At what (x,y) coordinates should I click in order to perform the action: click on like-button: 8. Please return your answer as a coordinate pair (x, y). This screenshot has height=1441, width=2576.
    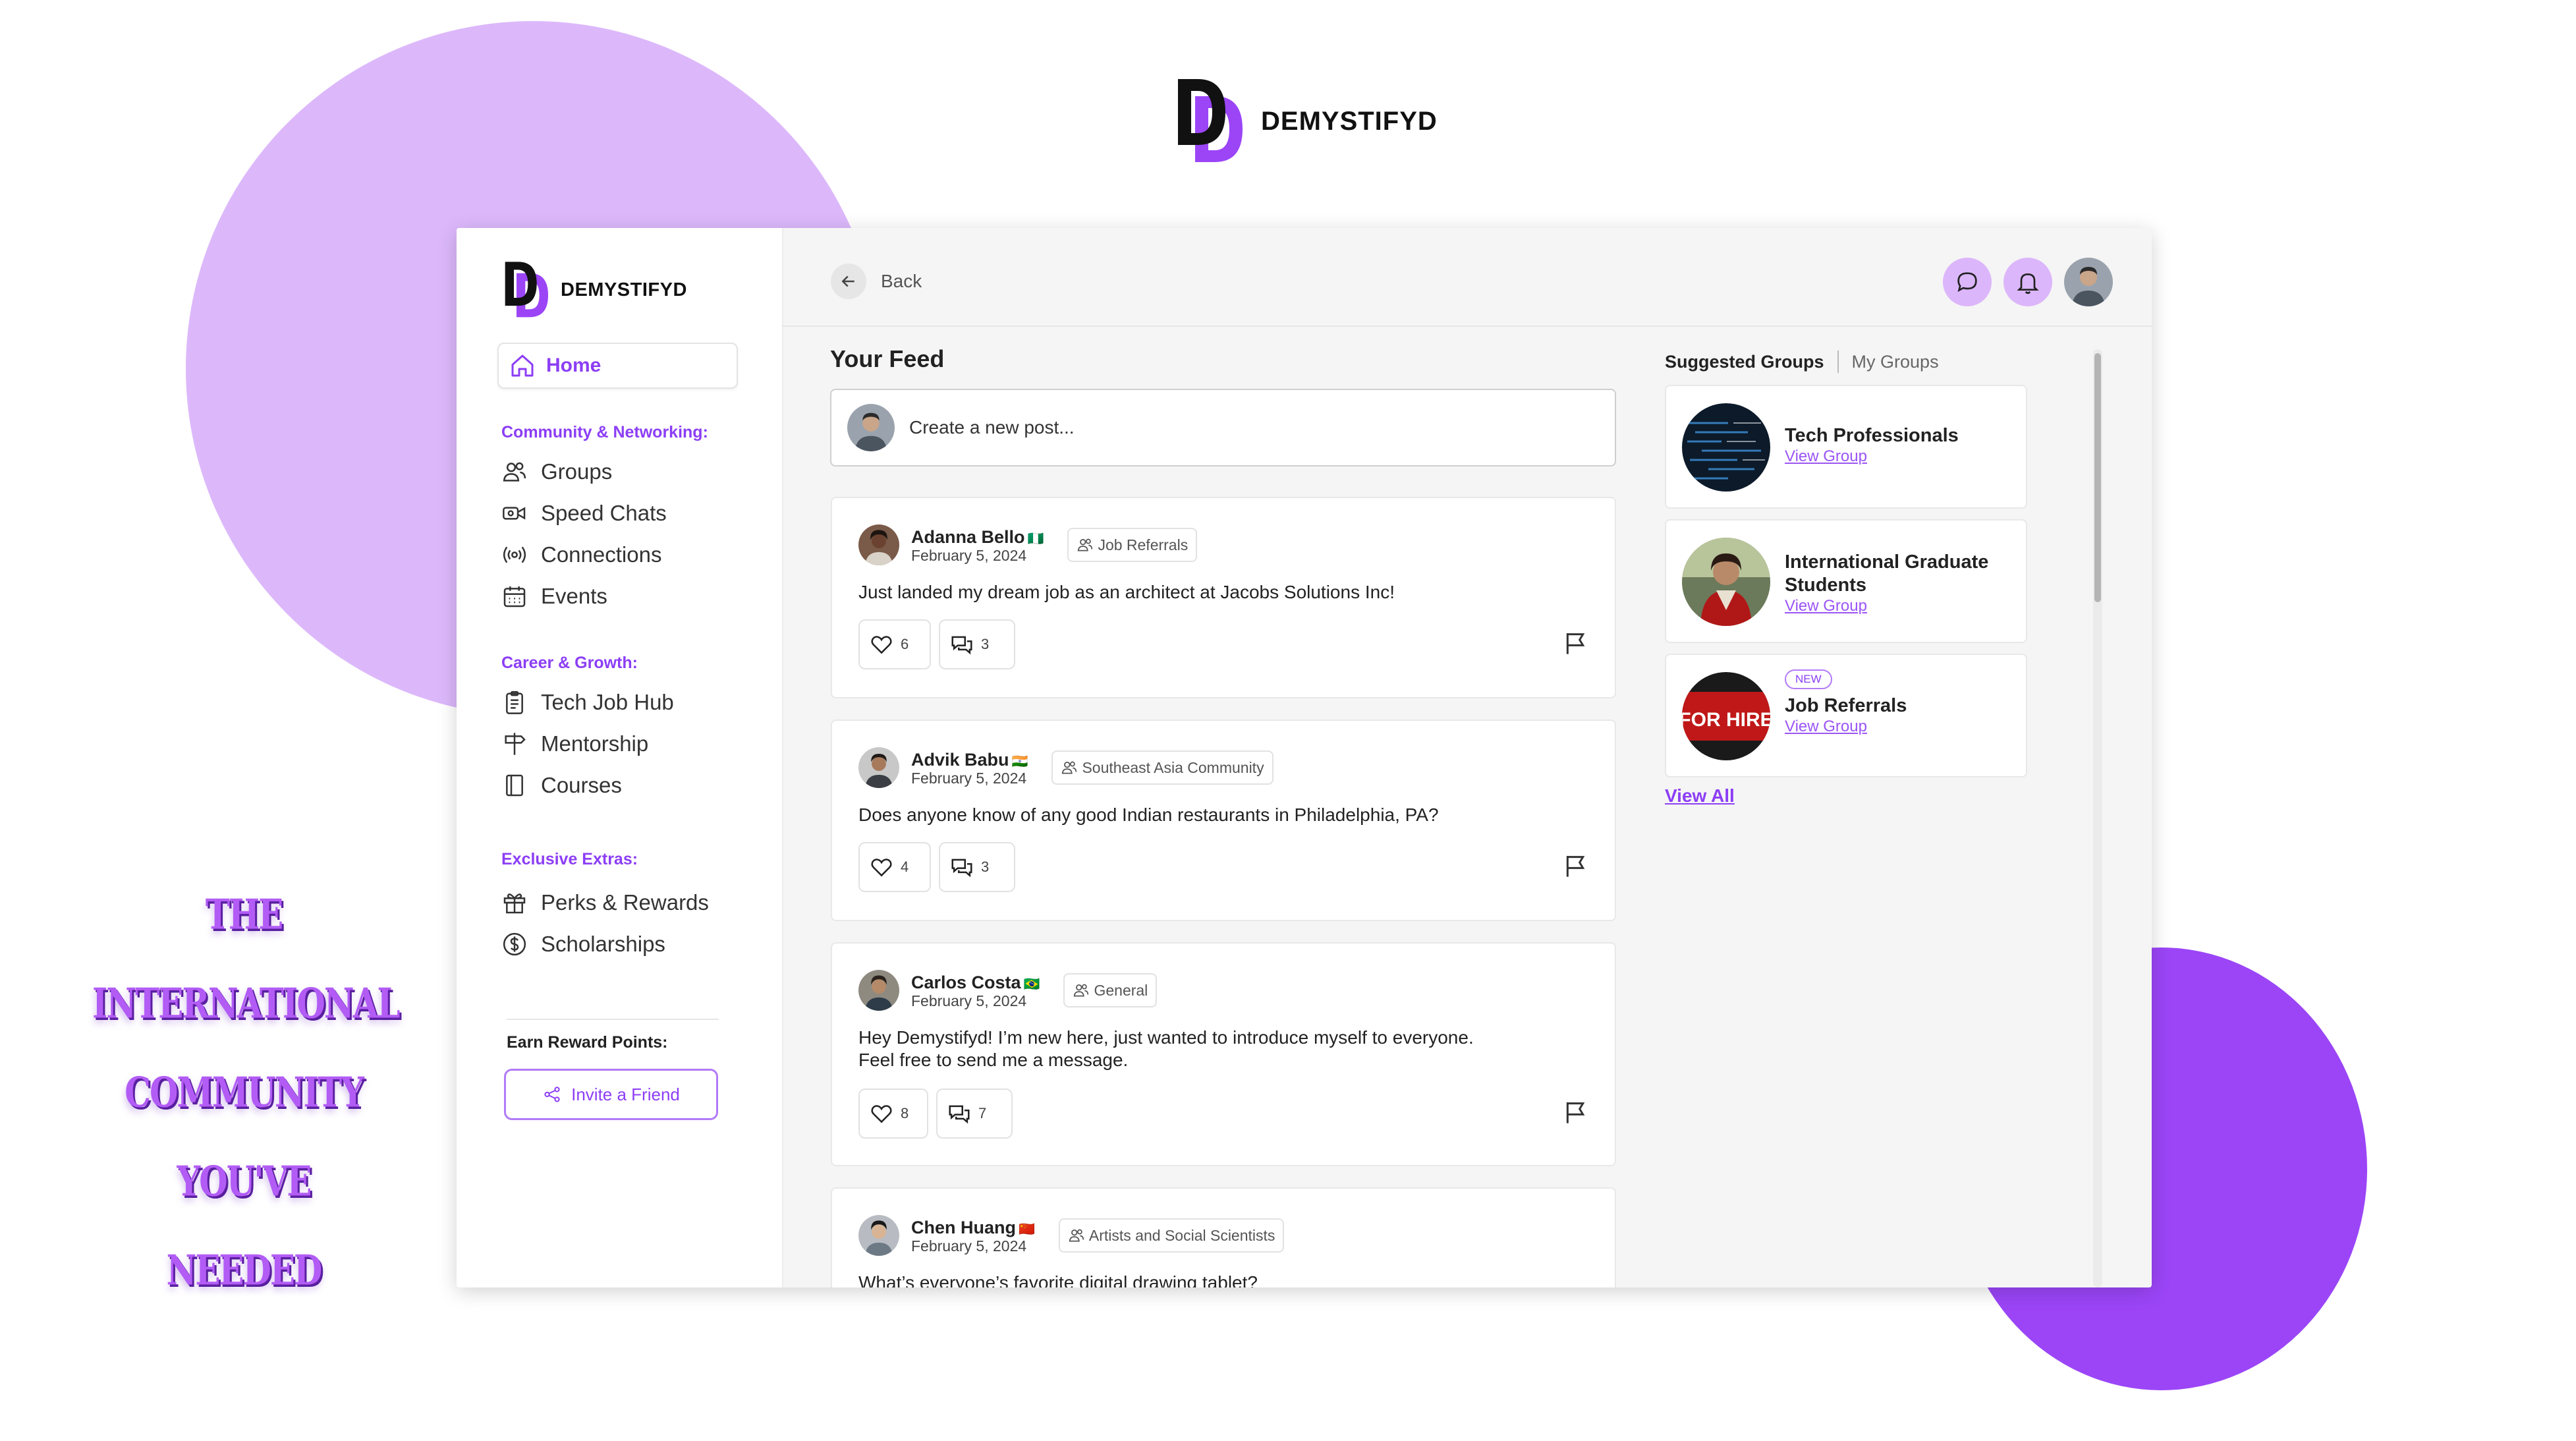
    Looking at the image, I should click on (893, 1113).